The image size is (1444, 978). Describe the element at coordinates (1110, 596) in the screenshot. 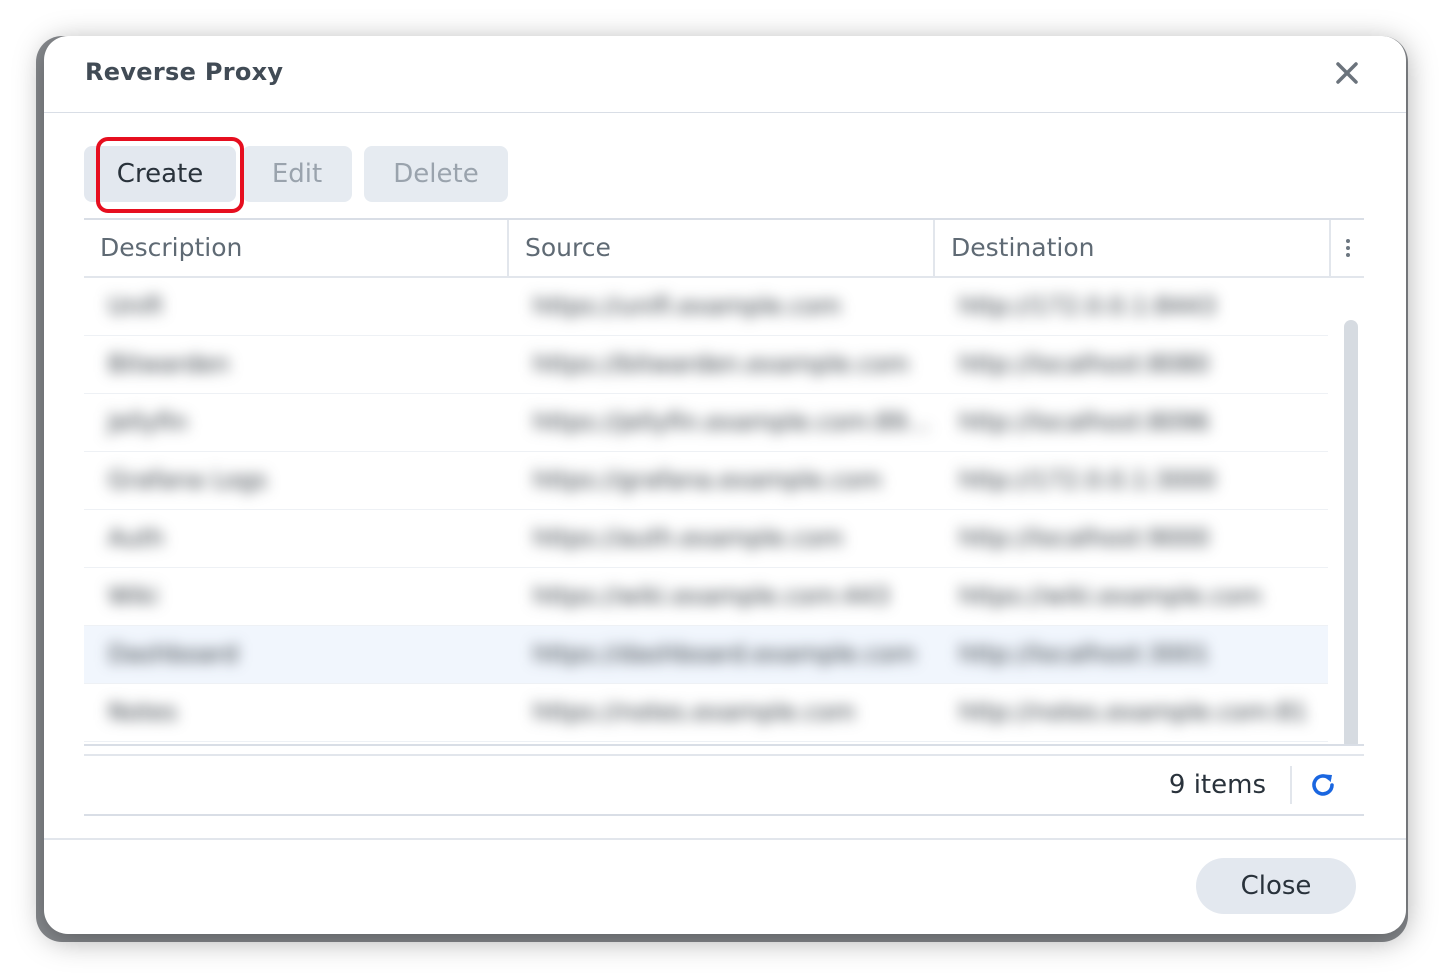

I see `cell-destination: https://wiki.example.com` at that location.